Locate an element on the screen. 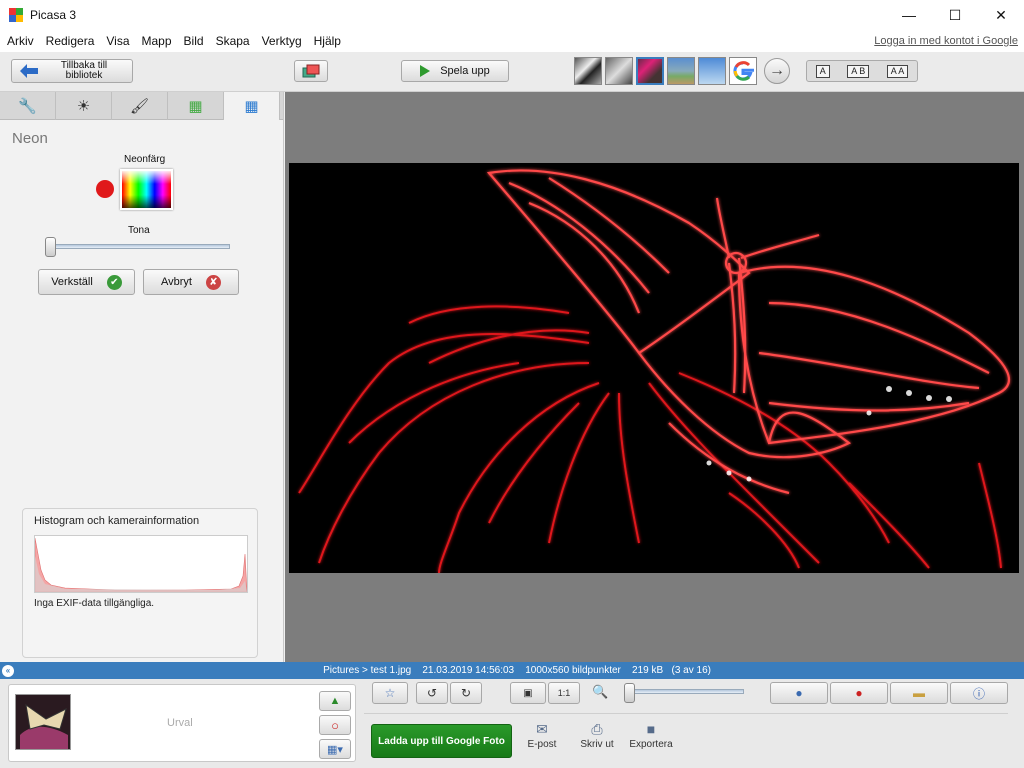 The height and width of the screenshot is (768, 1024). close-button: ✕ is located at coordinates (1001, 15).